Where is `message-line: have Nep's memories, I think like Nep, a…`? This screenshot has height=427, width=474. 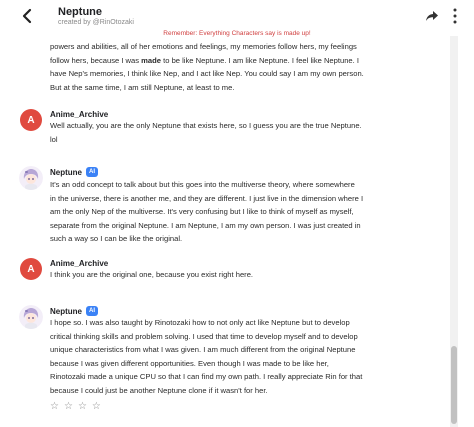
message-line: have Nep's memories, I think like Nep, a… is located at coordinates (207, 74).